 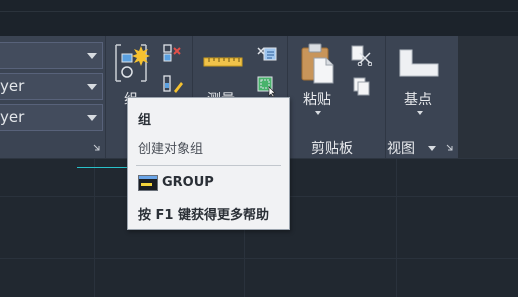 I want to click on clipboard-panel-title: 剪贴板, so click(x=332, y=149).